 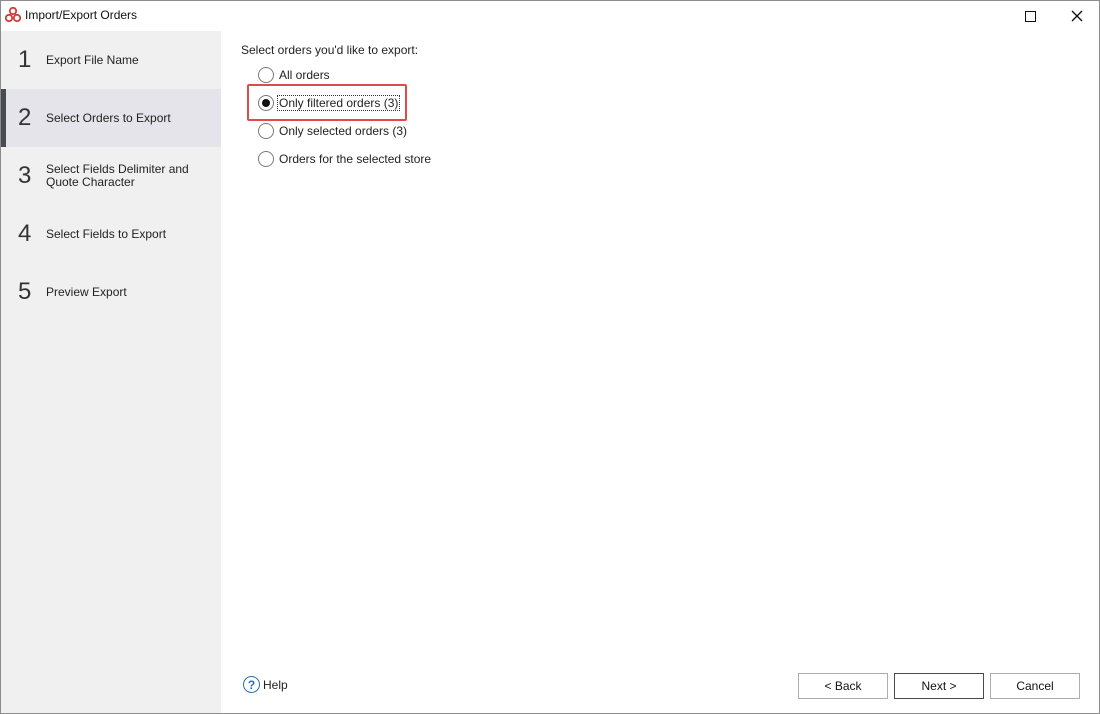 I want to click on highlight-annotation-box, so click(x=327, y=102).